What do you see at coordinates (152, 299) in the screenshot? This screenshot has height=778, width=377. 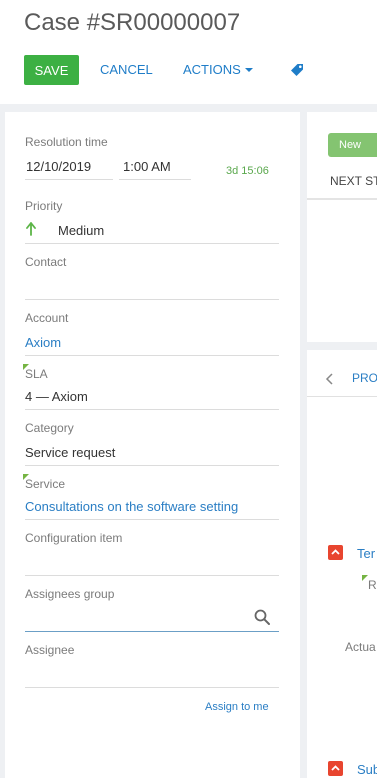 I see `contact-underline` at bounding box center [152, 299].